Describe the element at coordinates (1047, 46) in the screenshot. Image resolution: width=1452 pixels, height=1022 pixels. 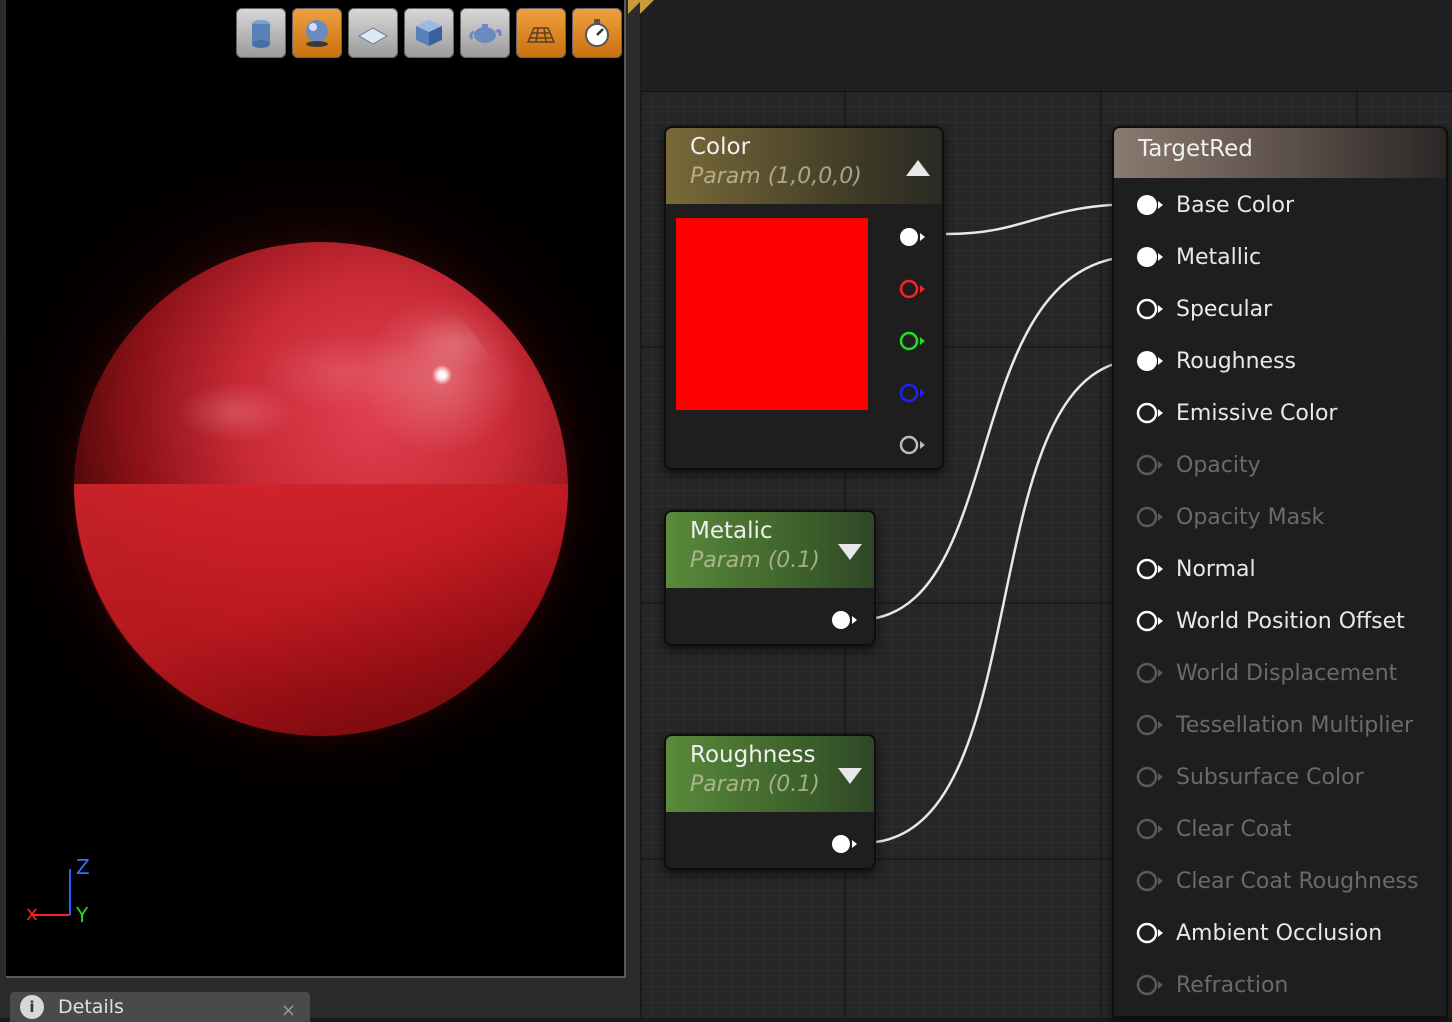
I see `graph-header-bar` at that location.